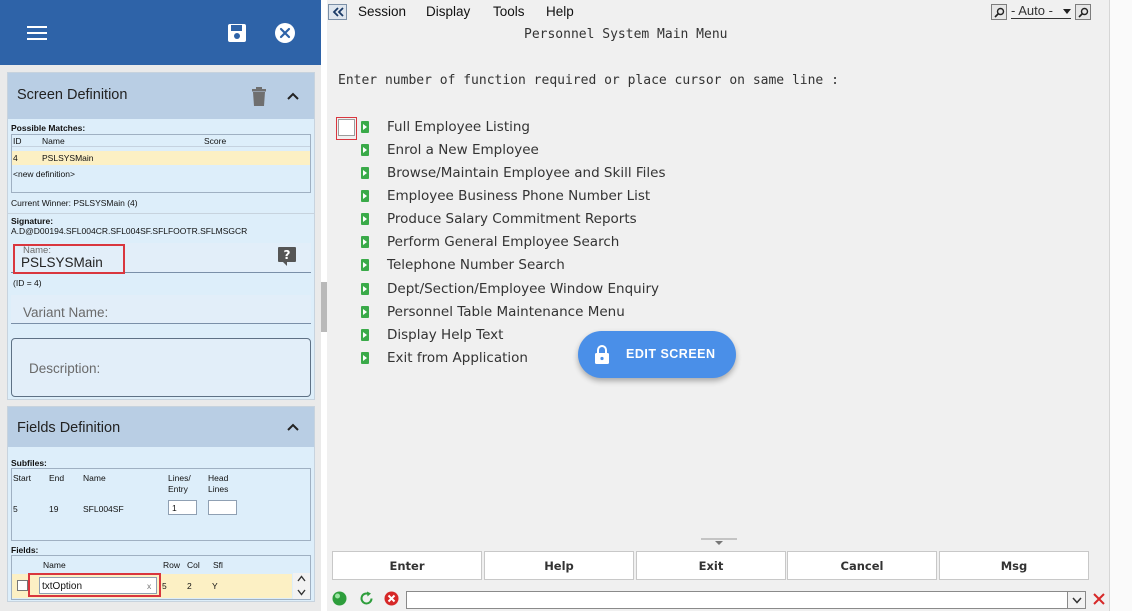  What do you see at coordinates (366, 598) in the screenshot?
I see `refresh-icon` at bounding box center [366, 598].